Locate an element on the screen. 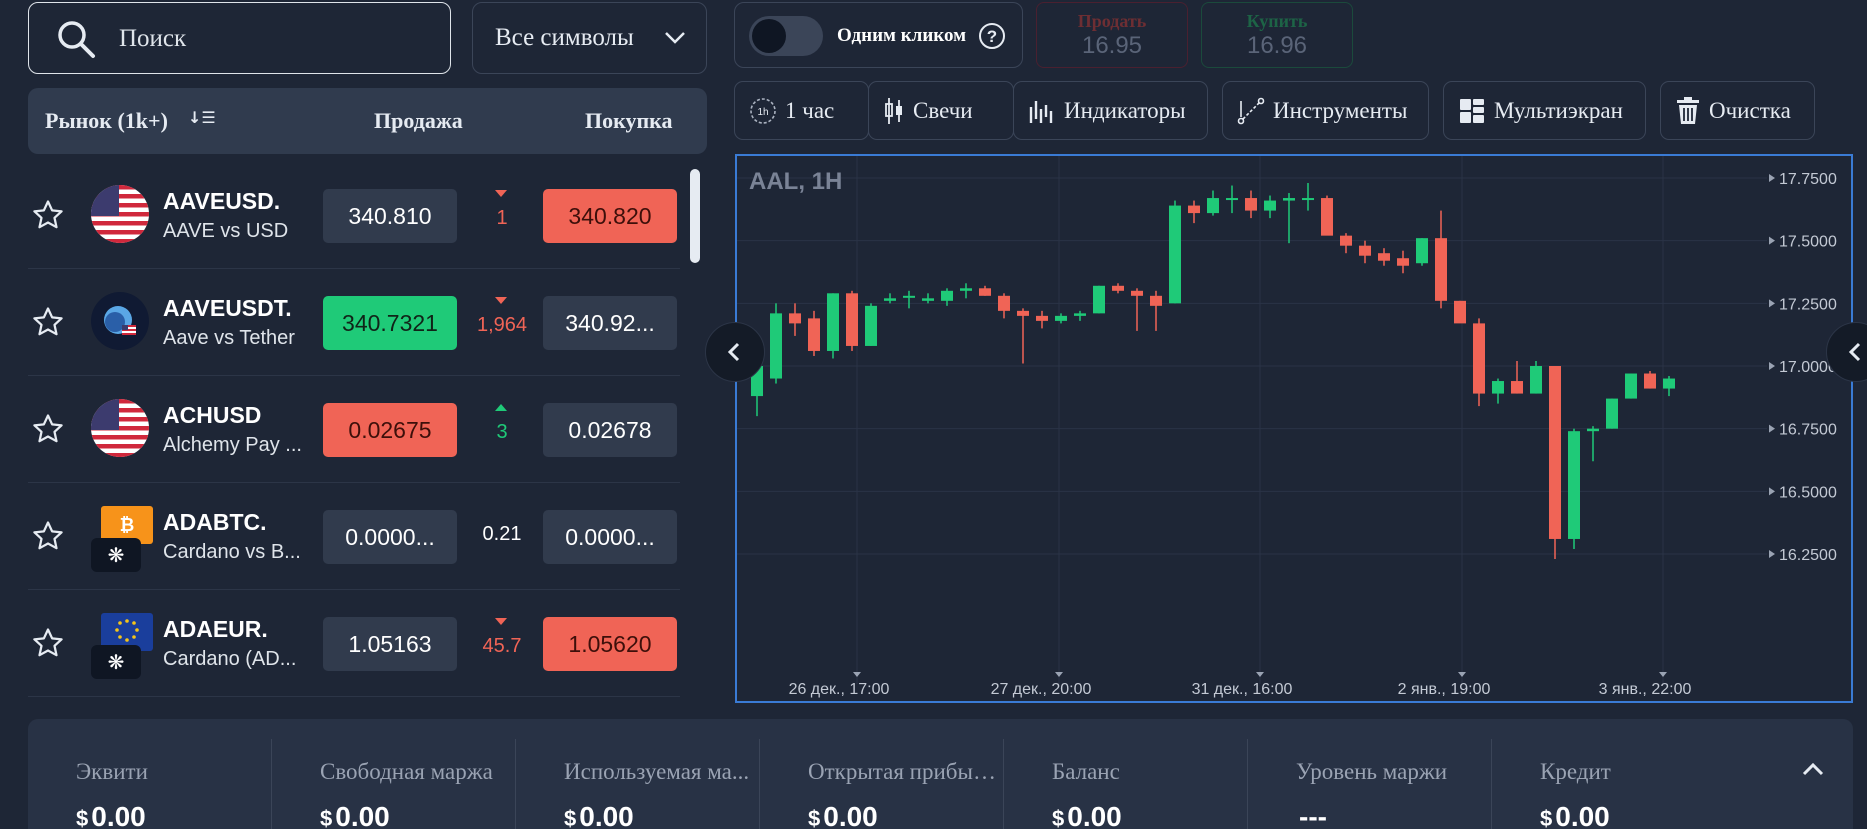 The image size is (1867, 829). x-tick-label: 3 янв., 22:00 is located at coordinates (1645, 689).